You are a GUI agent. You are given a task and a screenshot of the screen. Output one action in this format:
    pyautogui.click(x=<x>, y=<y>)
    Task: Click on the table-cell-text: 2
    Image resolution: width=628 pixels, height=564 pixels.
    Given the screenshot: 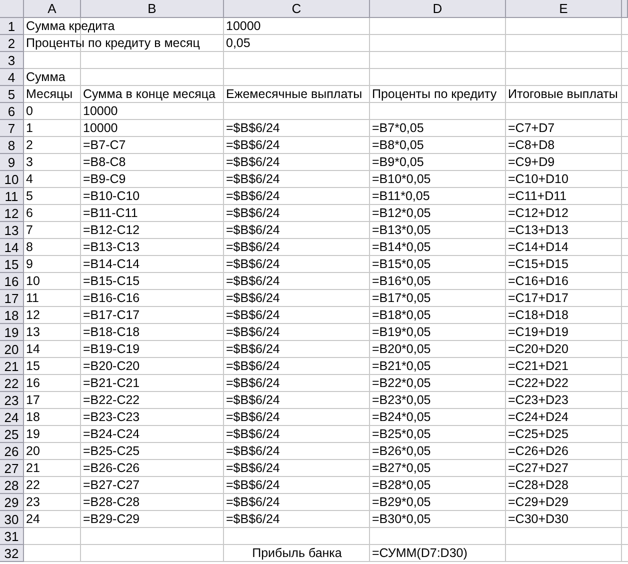 What is the action you would take?
    pyautogui.click(x=29, y=145)
    